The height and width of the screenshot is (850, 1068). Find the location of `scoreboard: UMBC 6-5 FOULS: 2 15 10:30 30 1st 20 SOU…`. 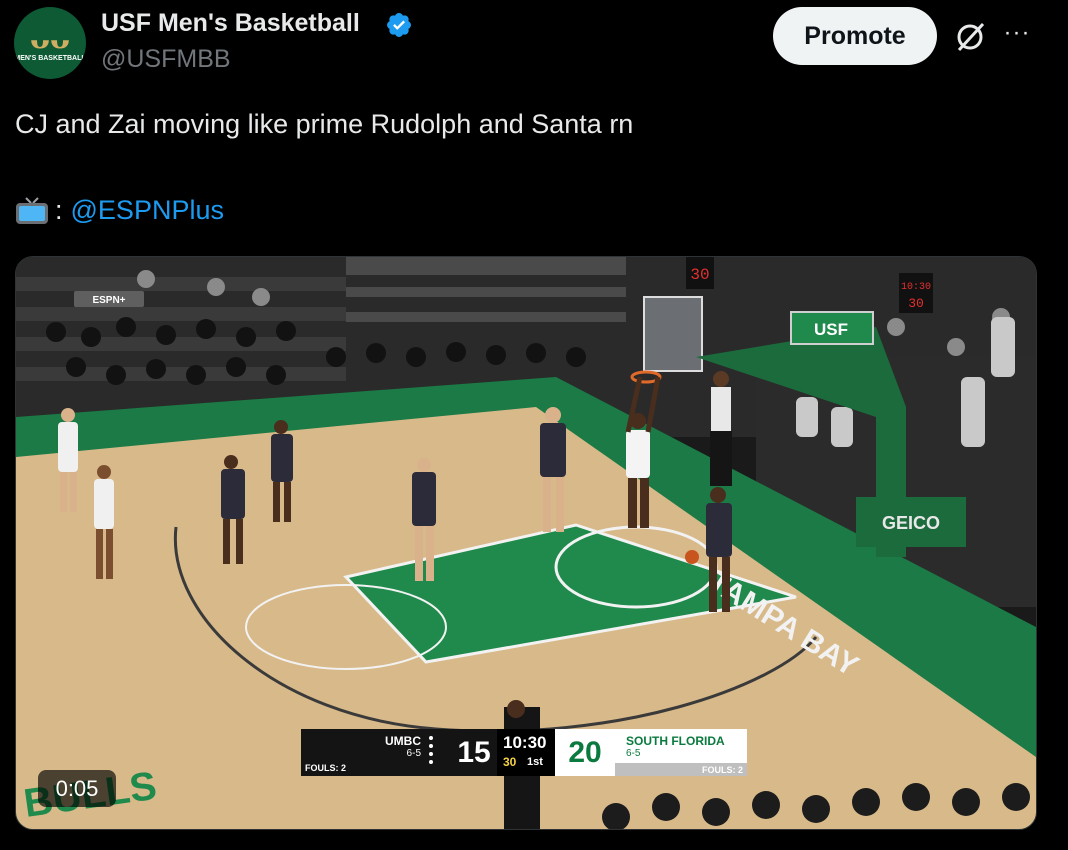

scoreboard: UMBC 6-5 FOULS: 2 15 10:30 30 1st 20 SOU… is located at coordinates (524, 752).